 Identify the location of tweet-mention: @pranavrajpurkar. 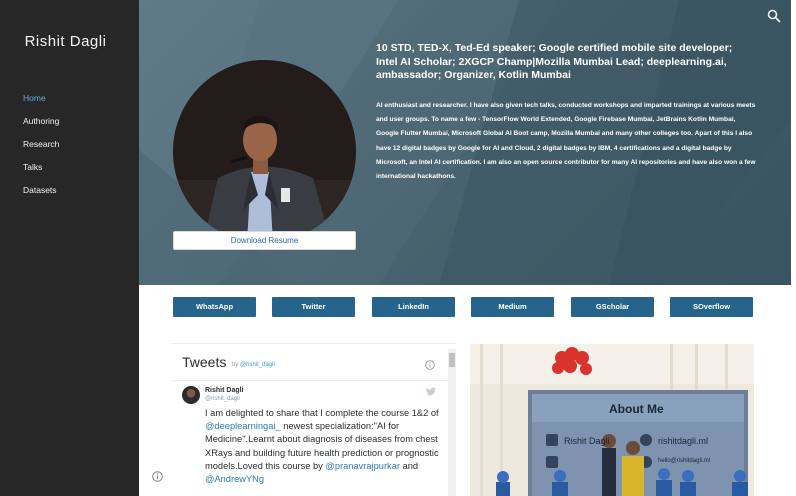
(362, 466).